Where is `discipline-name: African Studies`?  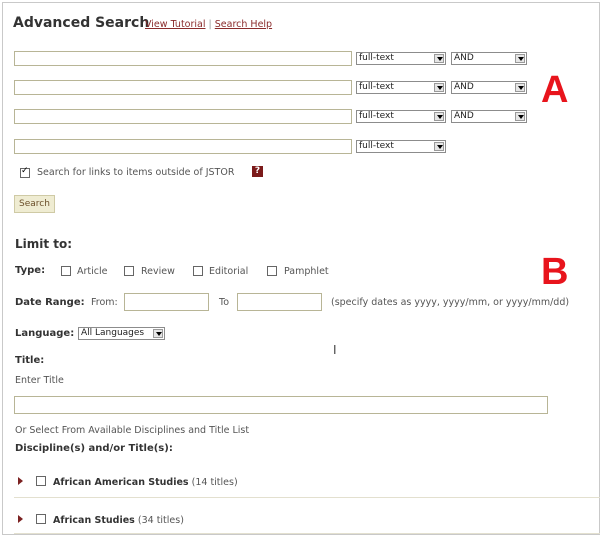 discipline-name: African Studies is located at coordinates (94, 520).